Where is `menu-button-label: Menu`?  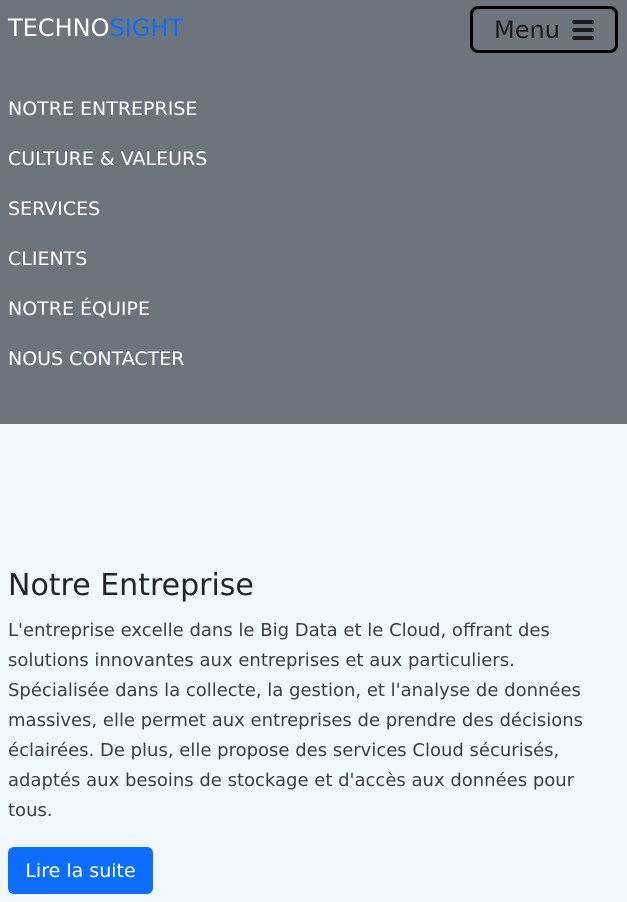 menu-button-label: Menu is located at coordinates (527, 29).